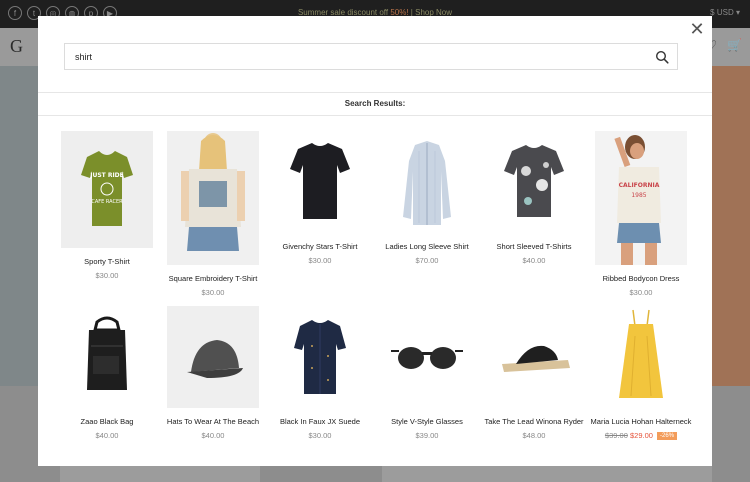 This screenshot has height=482, width=750. I want to click on product-name: Sporty T-Shirt, so click(107, 262).